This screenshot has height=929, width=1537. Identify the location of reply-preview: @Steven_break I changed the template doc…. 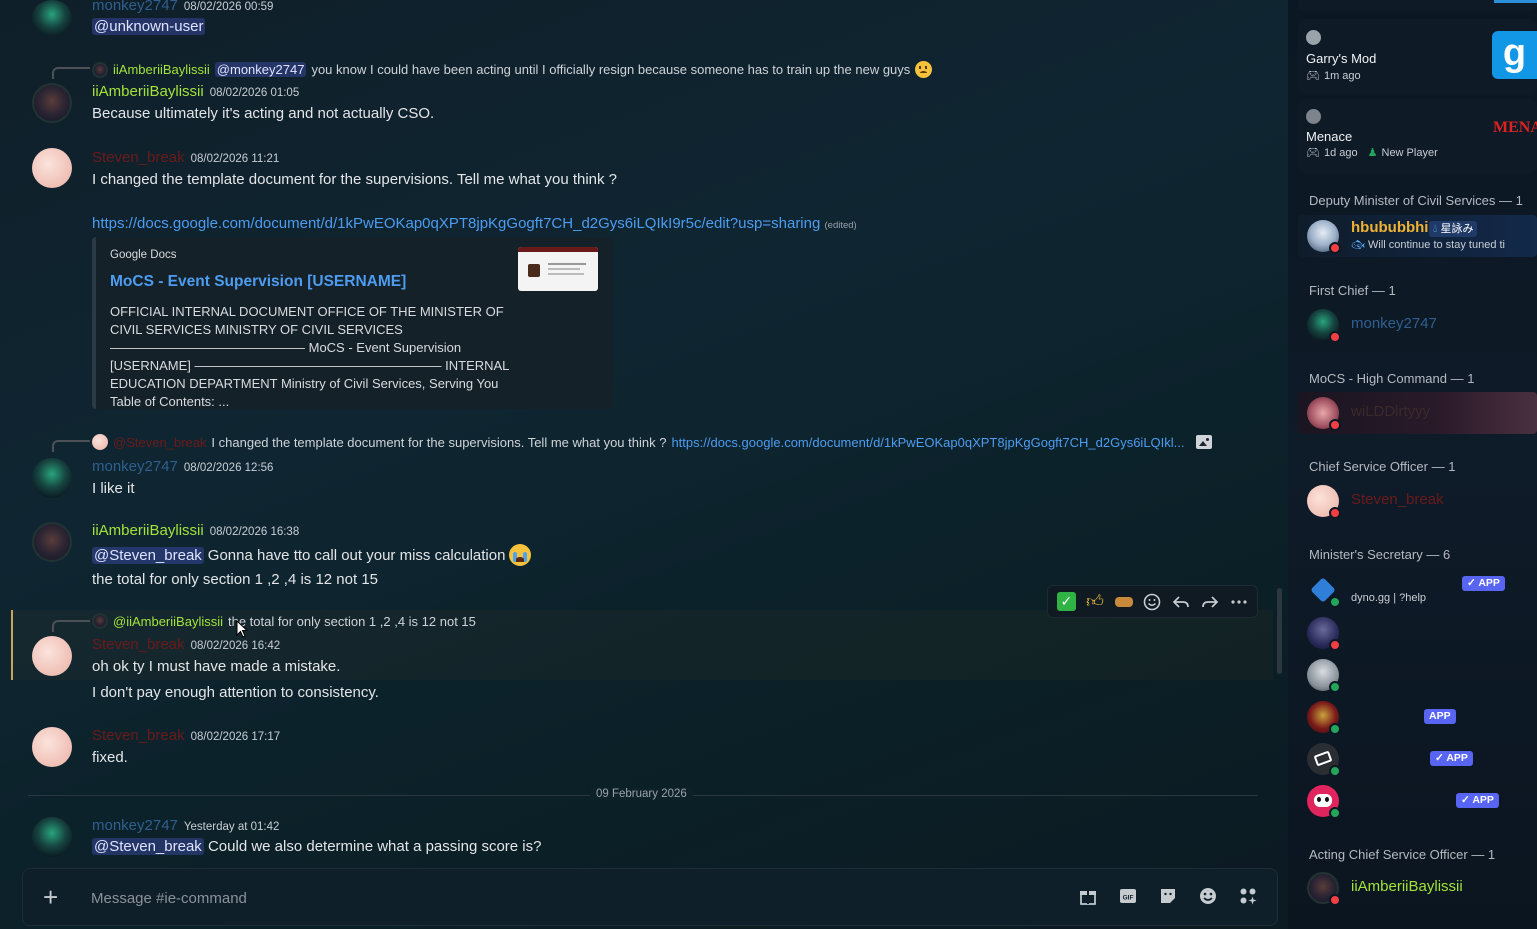
(652, 442).